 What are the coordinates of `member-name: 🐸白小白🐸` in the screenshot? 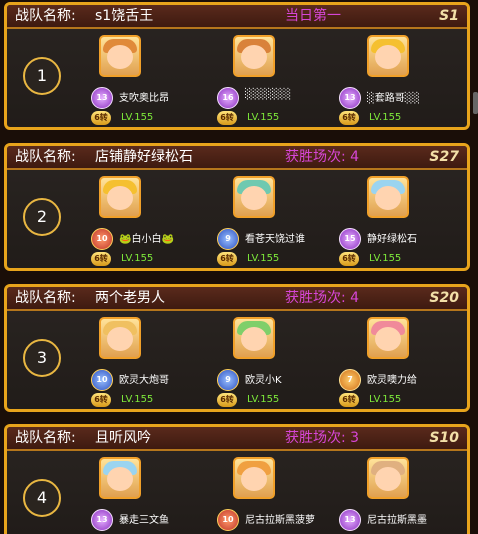 It's located at (146, 239).